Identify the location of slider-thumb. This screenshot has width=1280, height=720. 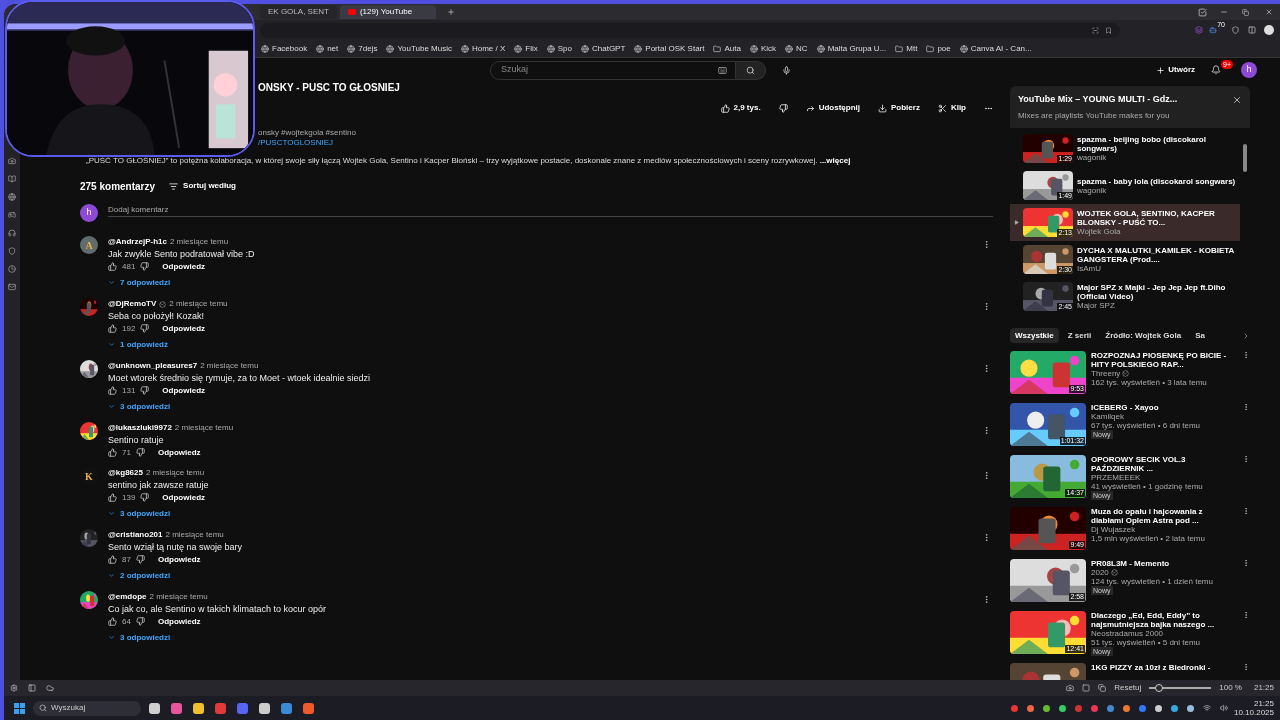
(1158, 688).